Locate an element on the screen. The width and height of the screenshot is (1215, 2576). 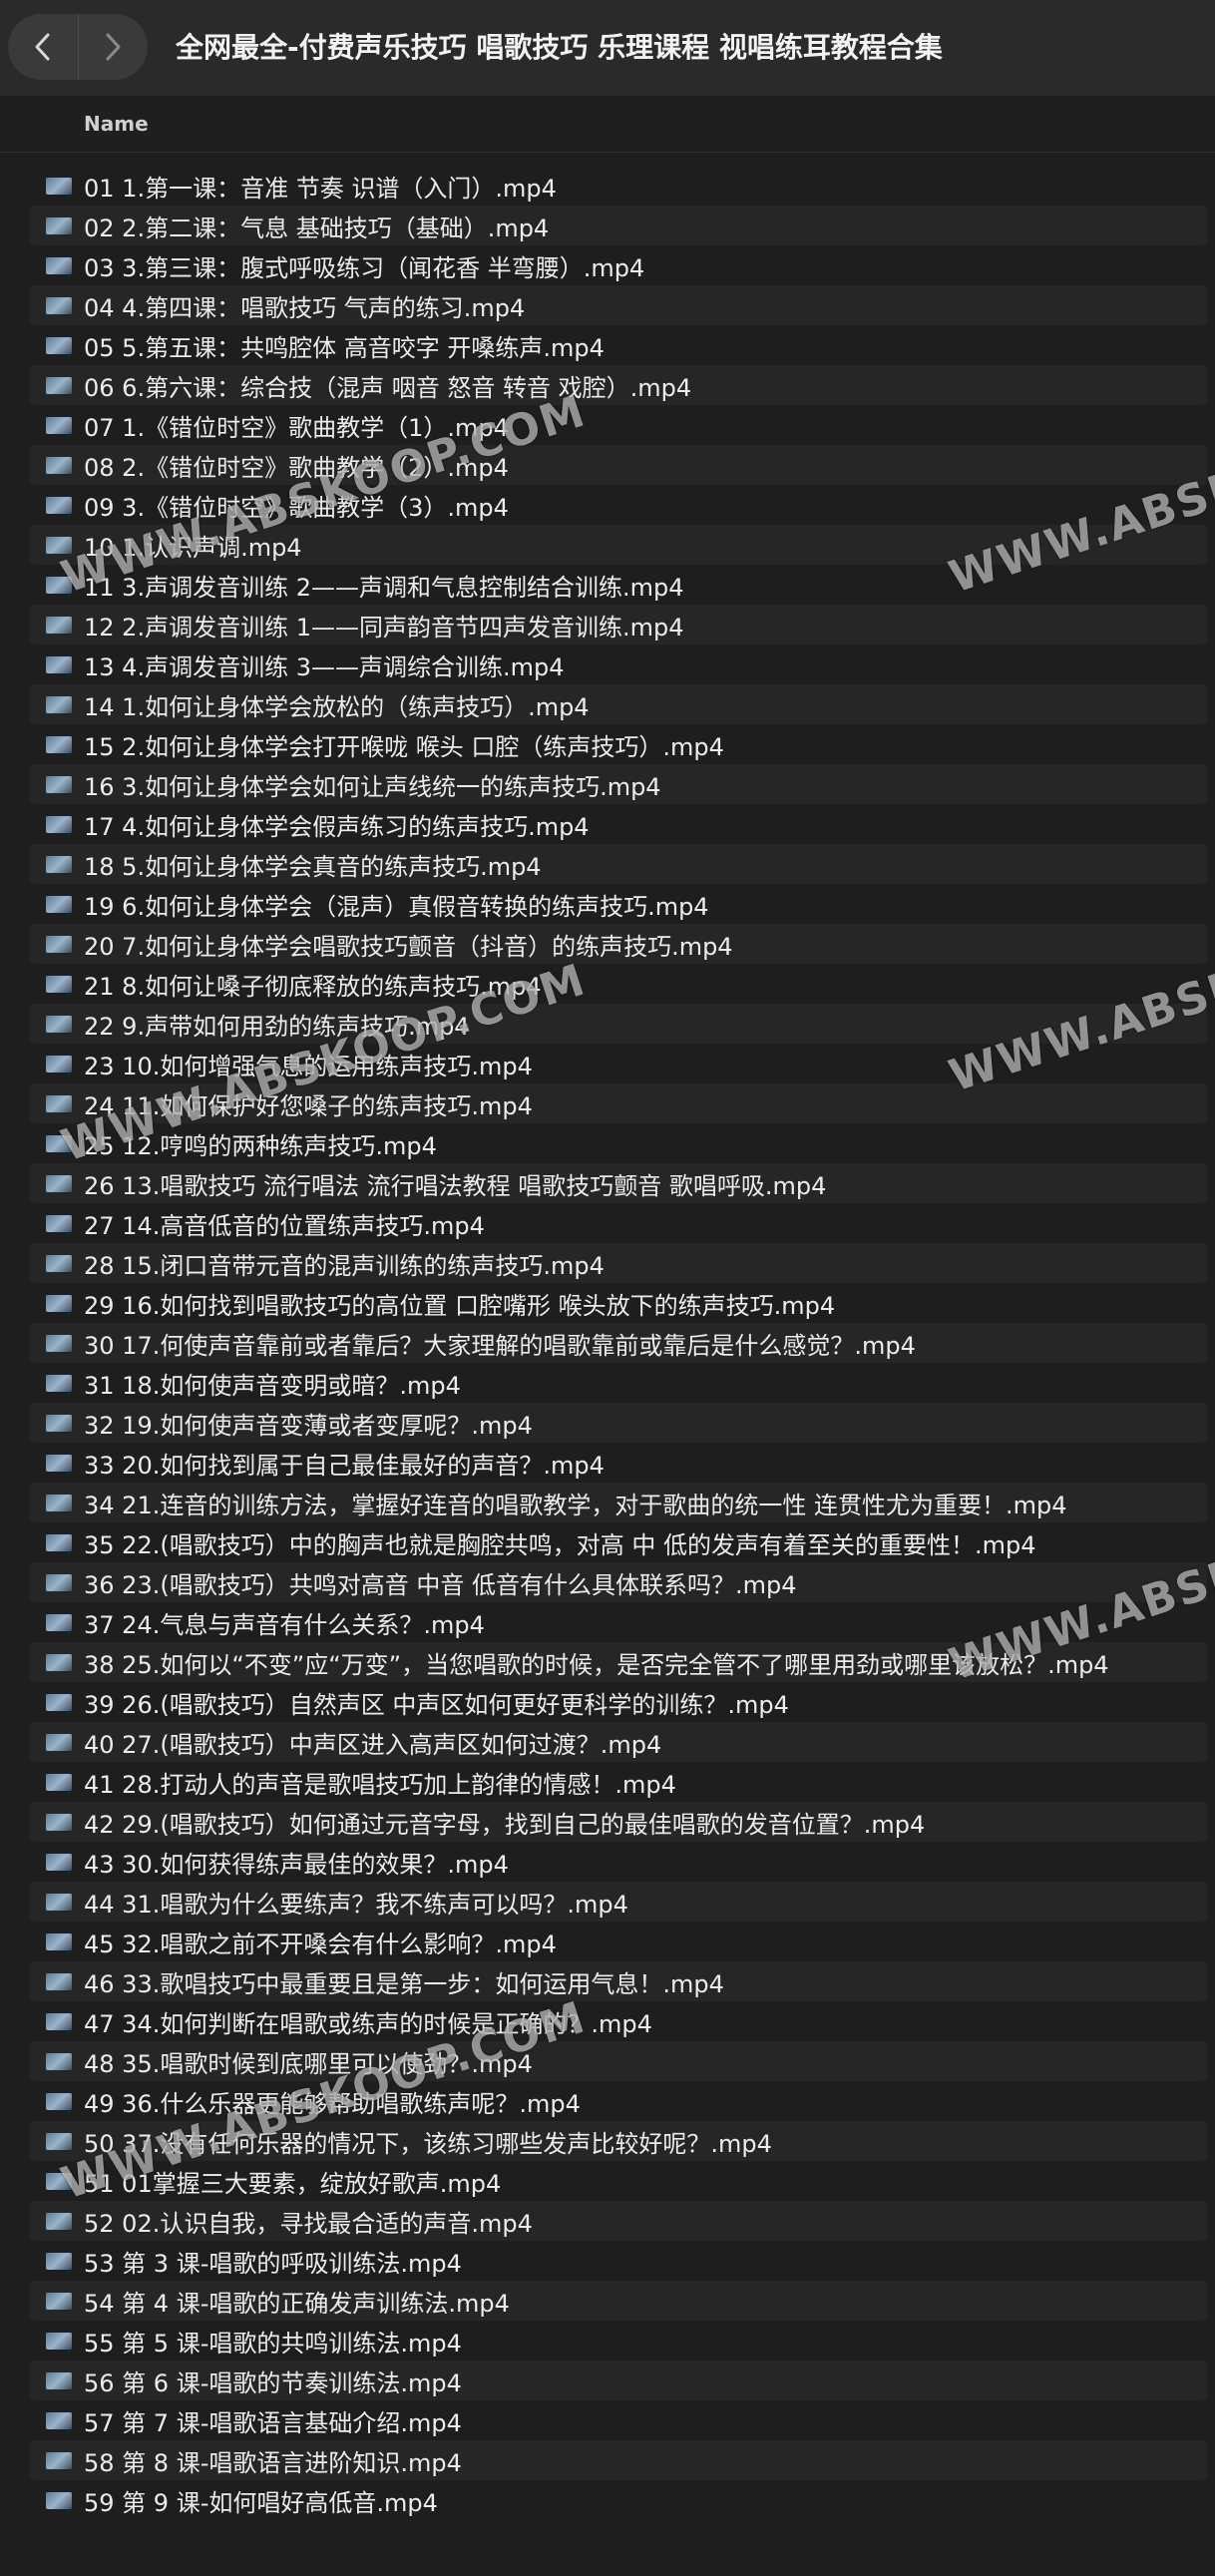
forward-button is located at coordinates (113, 47).